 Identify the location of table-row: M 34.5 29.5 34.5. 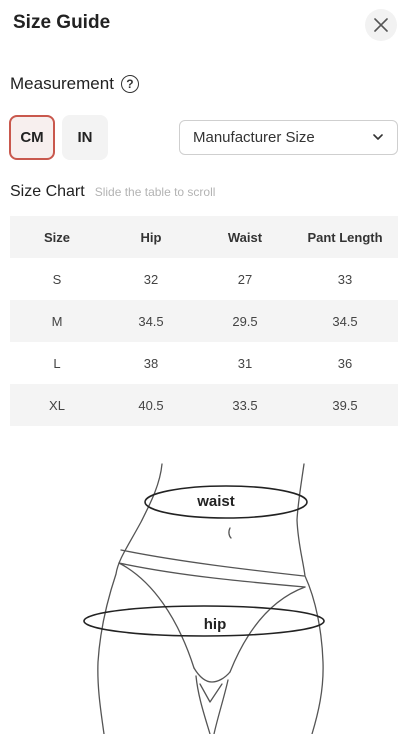
(204, 321).